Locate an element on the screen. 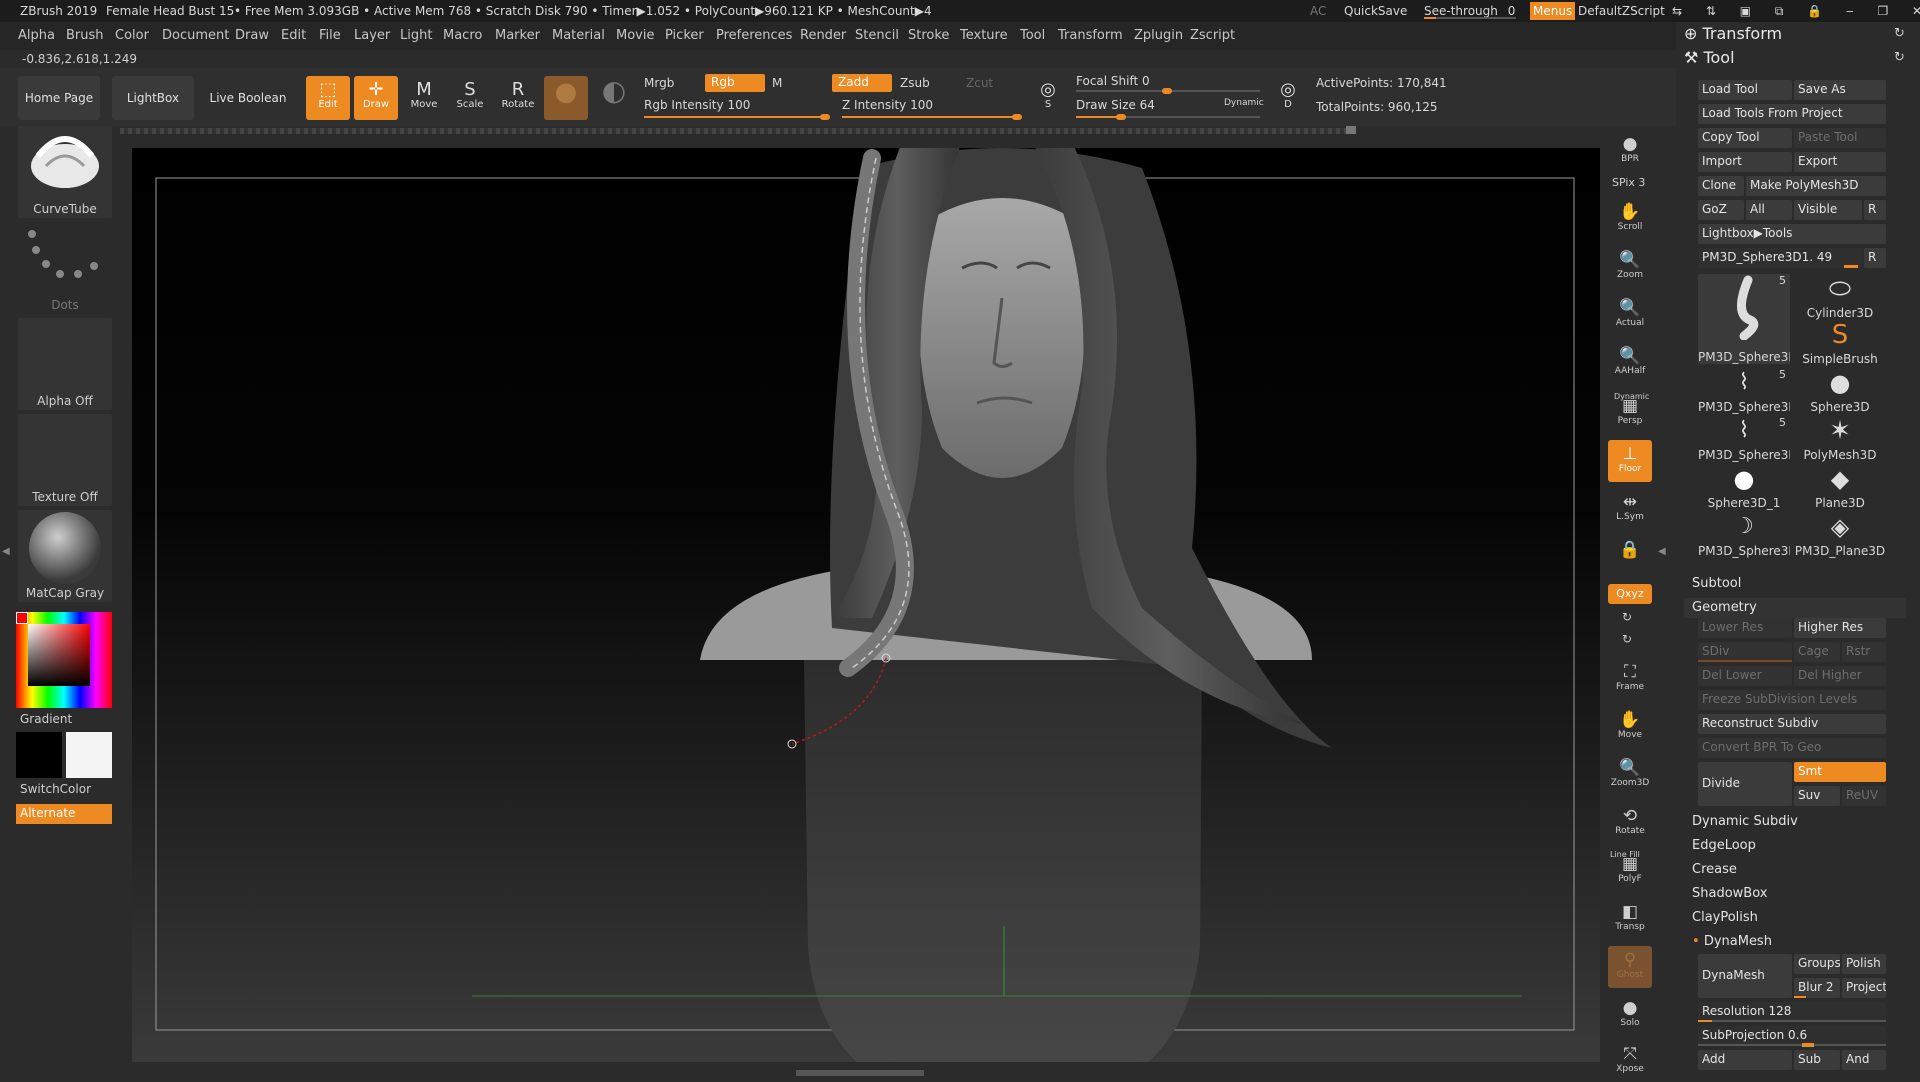  project-toggle: Project is located at coordinates (1864, 988).